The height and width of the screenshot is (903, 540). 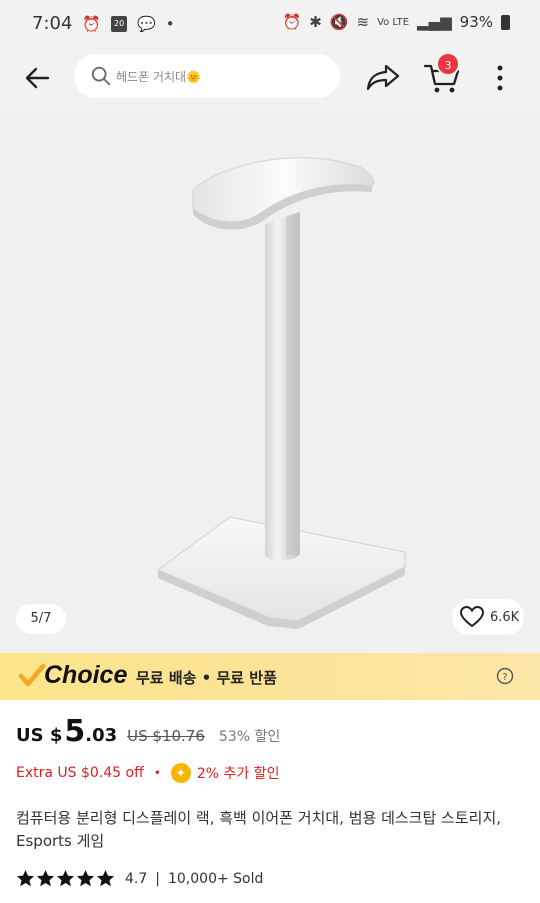 What do you see at coordinates (146, 23) in the screenshot?
I see `chat-bubble-icon: 💬` at bounding box center [146, 23].